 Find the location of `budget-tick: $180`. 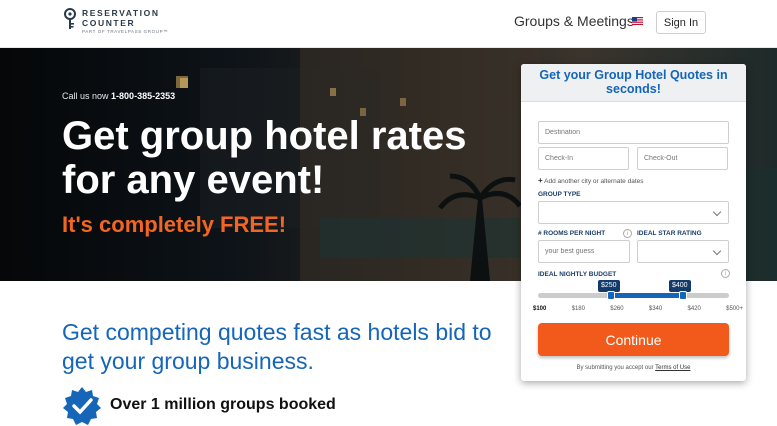

budget-tick: $180 is located at coordinates (578, 309).